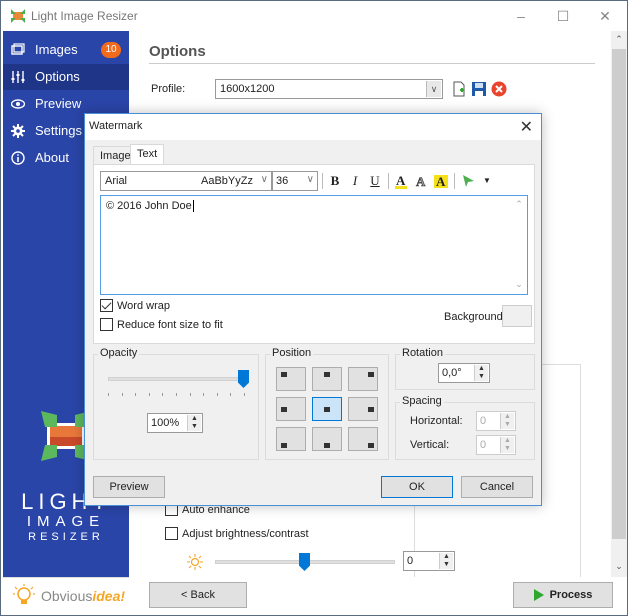 The width and height of the screenshot is (628, 616). I want to click on profile-value: 1600x1200, so click(247, 89).